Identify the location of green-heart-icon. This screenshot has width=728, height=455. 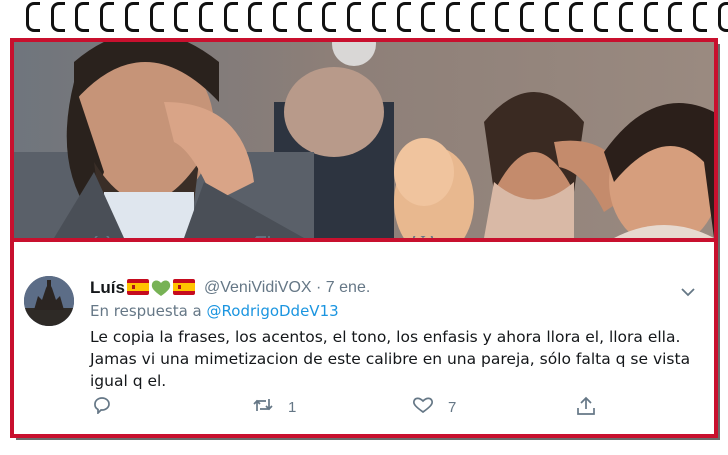
(161, 290).